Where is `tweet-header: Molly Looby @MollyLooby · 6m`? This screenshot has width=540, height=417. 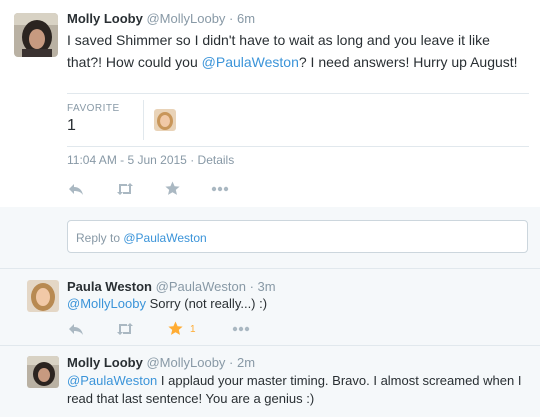 tweet-header: Molly Looby @MollyLooby · 6m is located at coordinates (161, 18).